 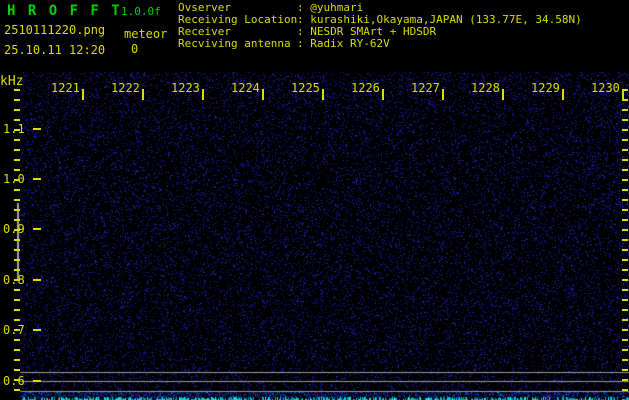 What do you see at coordinates (55, 30) in the screenshot?
I see `output-filename: 2510111220.png` at bounding box center [55, 30].